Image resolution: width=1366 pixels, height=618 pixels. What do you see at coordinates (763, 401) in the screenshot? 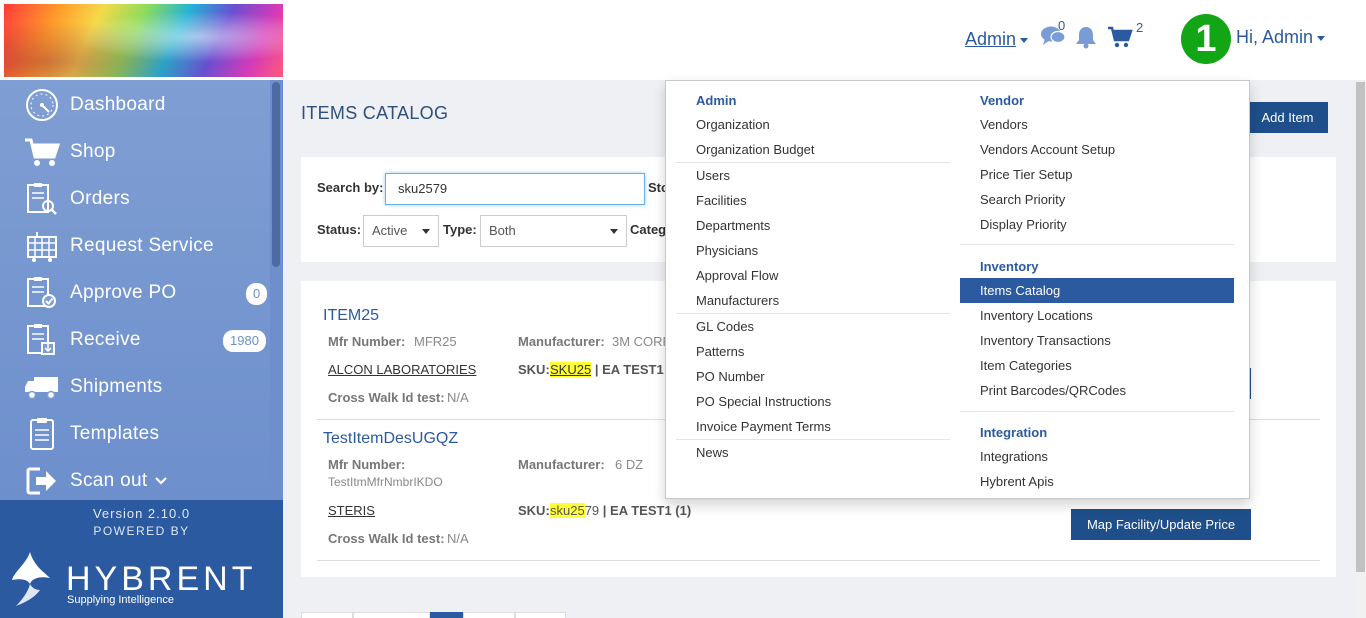
I see `menu-item-po-special-instructions: PO Special Instructions` at bounding box center [763, 401].